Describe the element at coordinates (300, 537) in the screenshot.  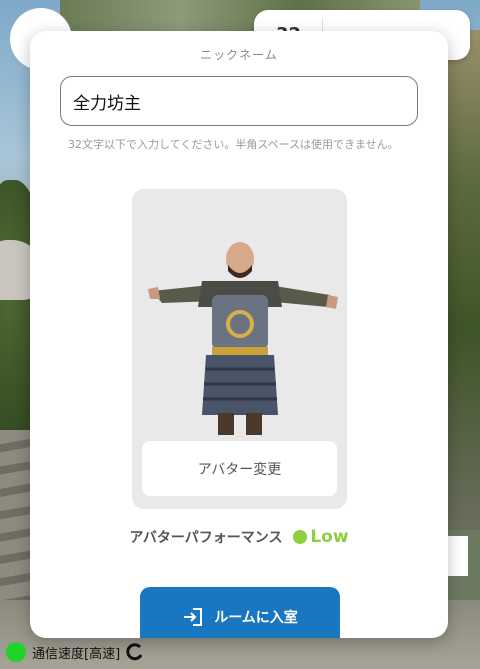
I see `performance-status-dot` at that location.